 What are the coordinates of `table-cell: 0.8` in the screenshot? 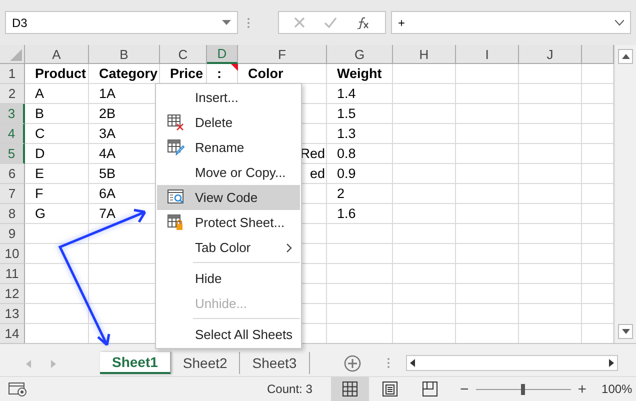 It's located at (346, 153).